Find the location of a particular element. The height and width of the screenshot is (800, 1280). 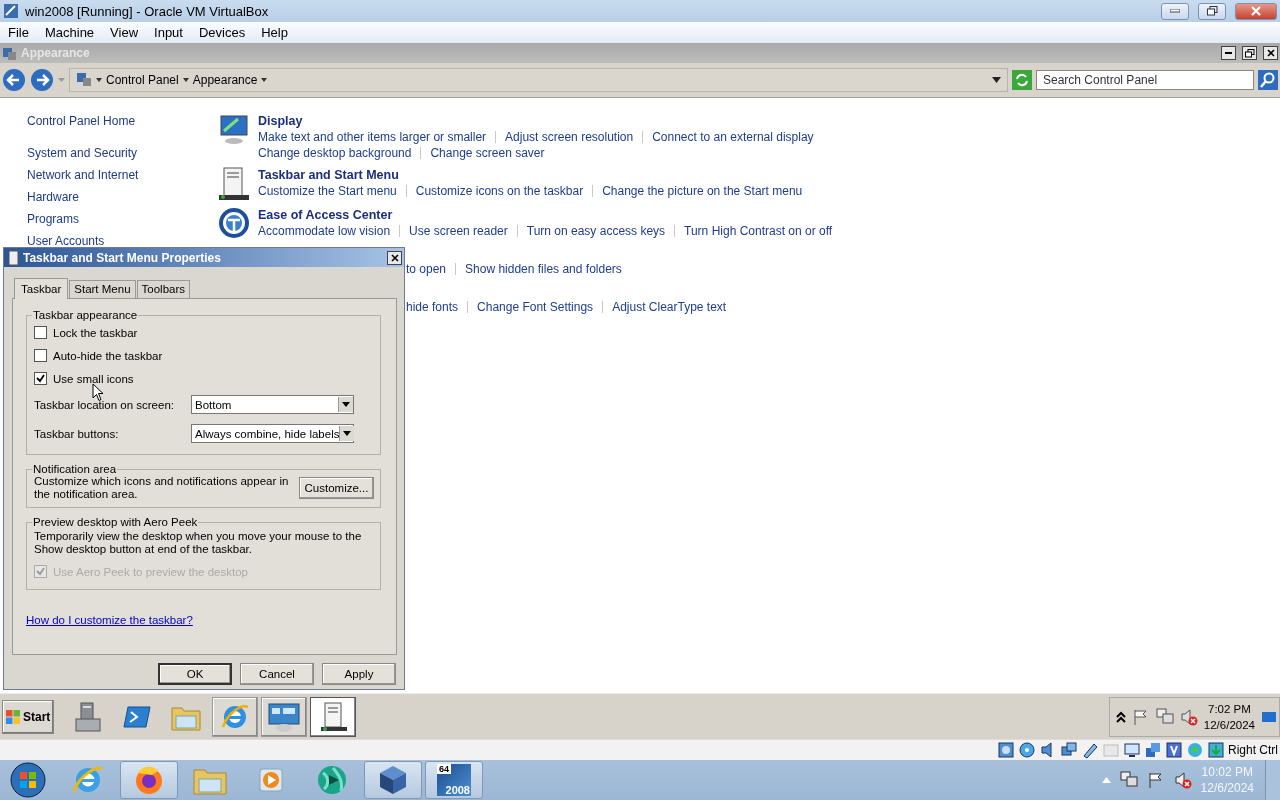

refresh-button is located at coordinates (1022, 80).